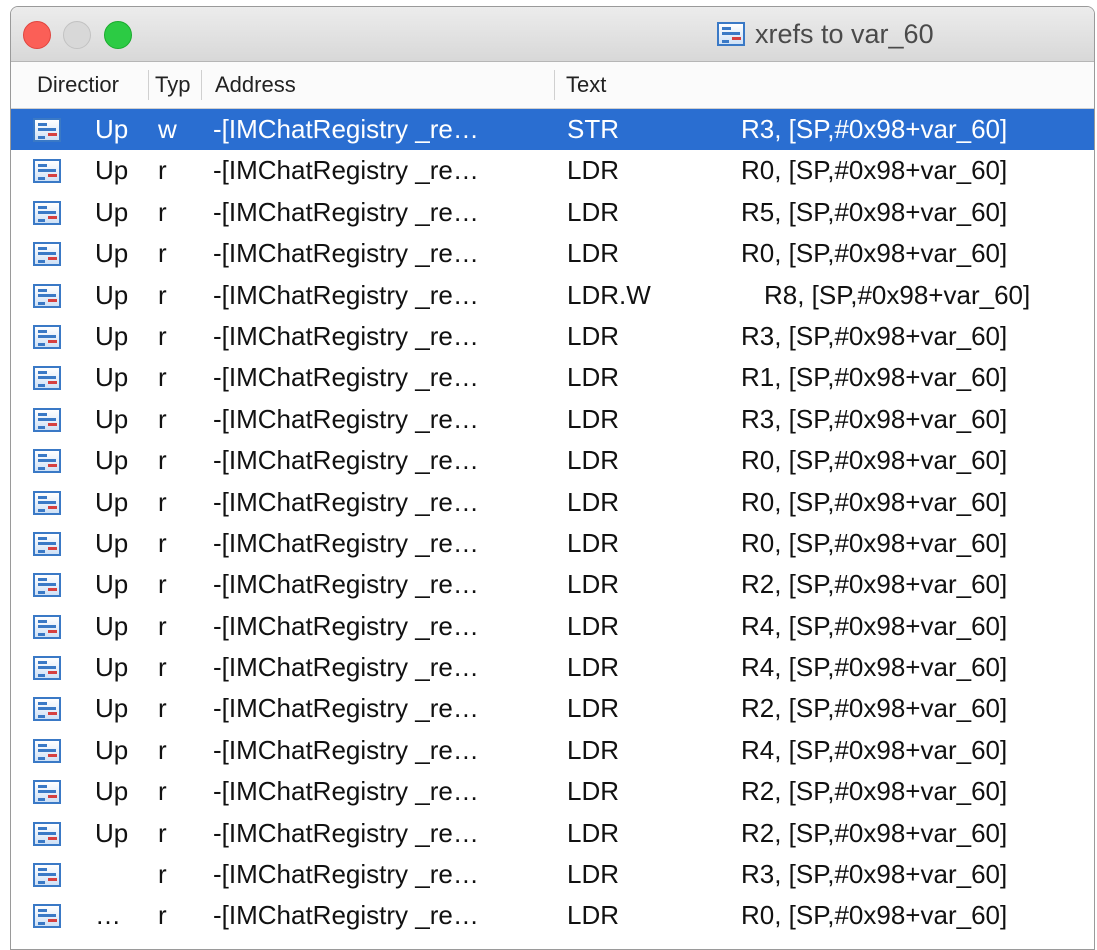 This screenshot has width=1097, height=950. What do you see at coordinates (118, 35) in the screenshot?
I see `zoom-button` at bounding box center [118, 35].